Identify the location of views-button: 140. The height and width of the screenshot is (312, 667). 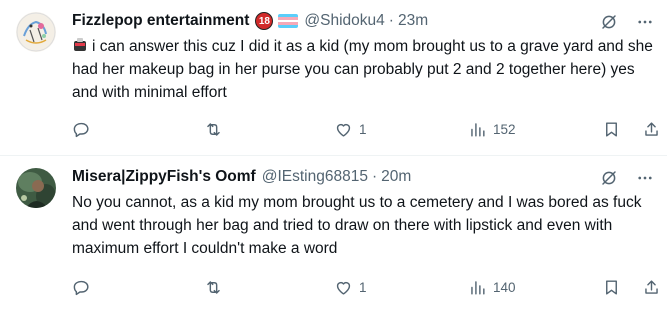
(492, 287).